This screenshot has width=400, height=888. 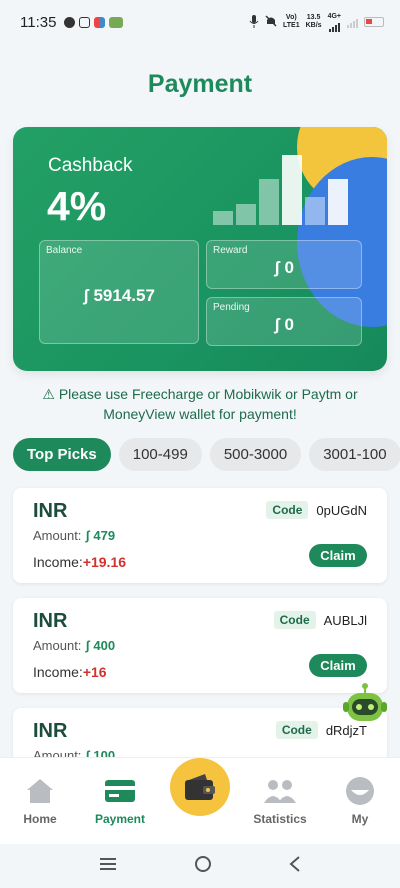 What do you see at coordinates (40, 791) in the screenshot?
I see `home-icon` at bounding box center [40, 791].